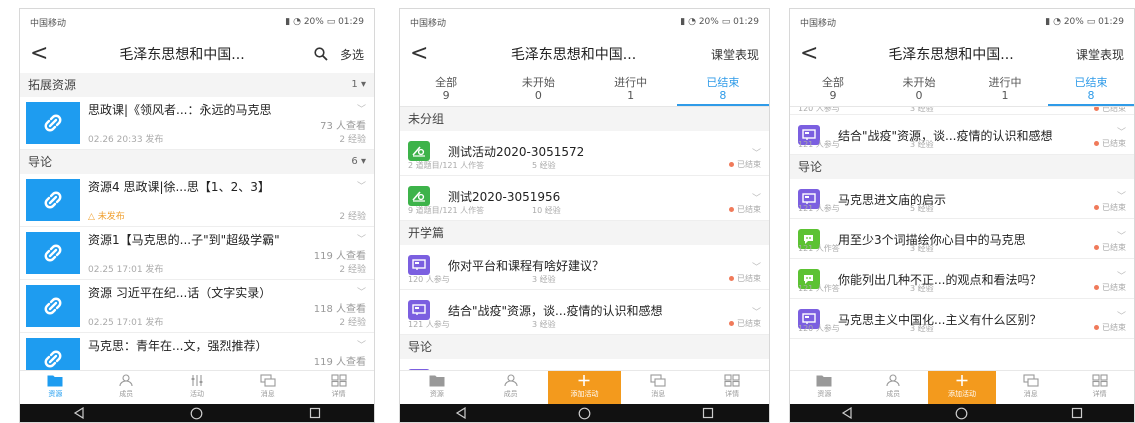  I want to click on resource-item: 资源4 思政课|徐...思【1、2、3】 ﹀ △ 未发布 2 经验, so click(197, 200).